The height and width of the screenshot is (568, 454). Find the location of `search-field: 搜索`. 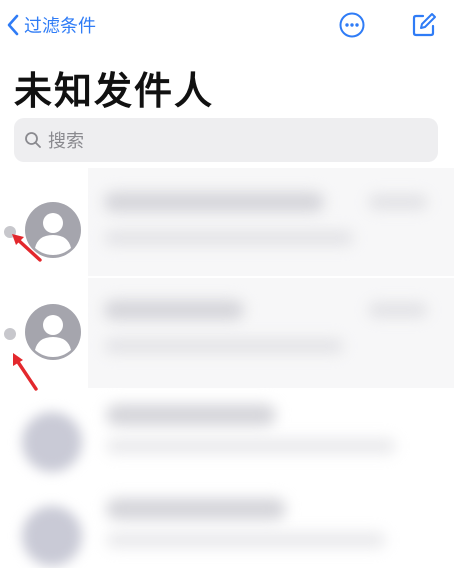

search-field: 搜索 is located at coordinates (226, 140).